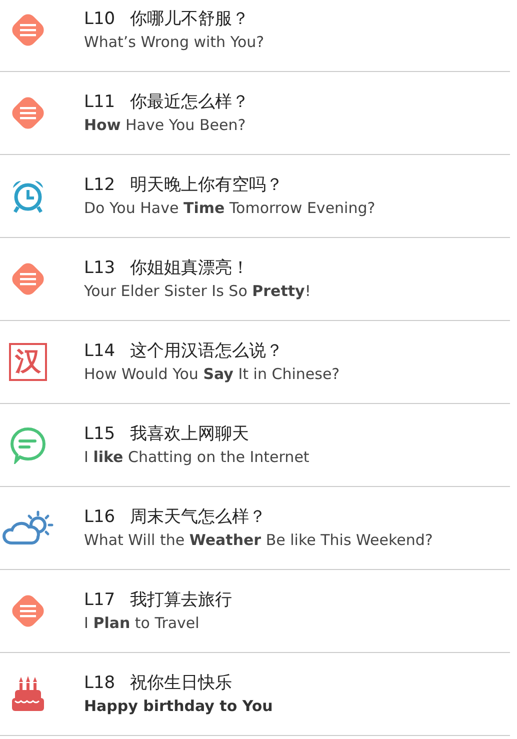 The image size is (517, 739). I want to click on lesson-item: L11 你最近怎么样？ How Have You Been?, so click(255, 113).